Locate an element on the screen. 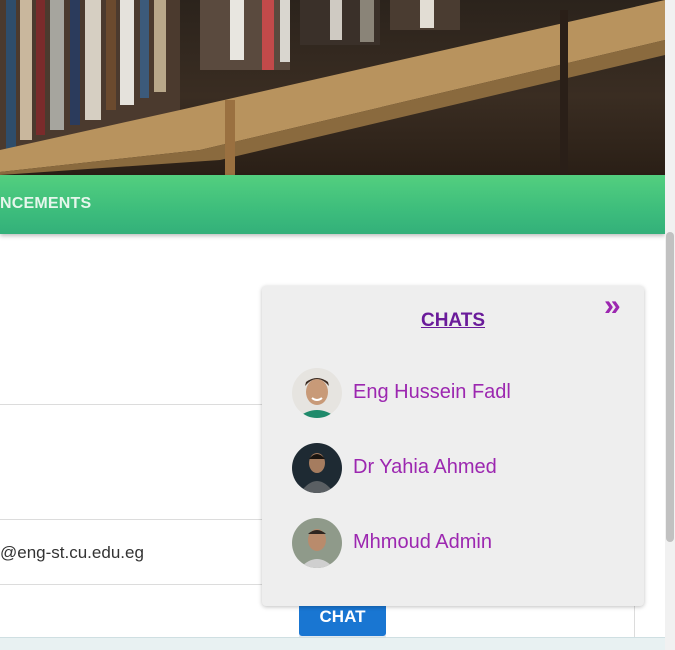 Image resolution: width=675 pixels, height=650 pixels. email-value: @eng-st.cu.edu.eg is located at coordinates (72, 552).